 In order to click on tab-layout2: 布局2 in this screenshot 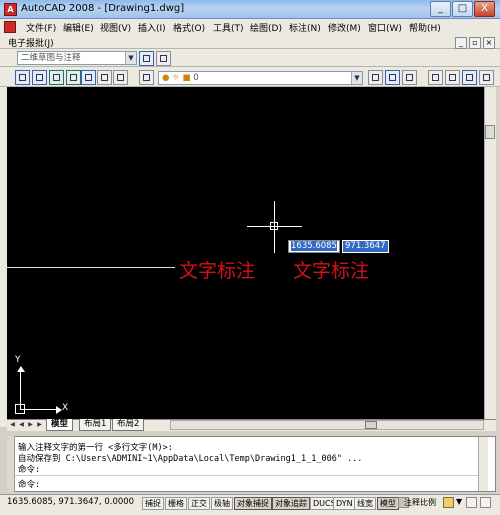, I will do `click(128, 425)`.